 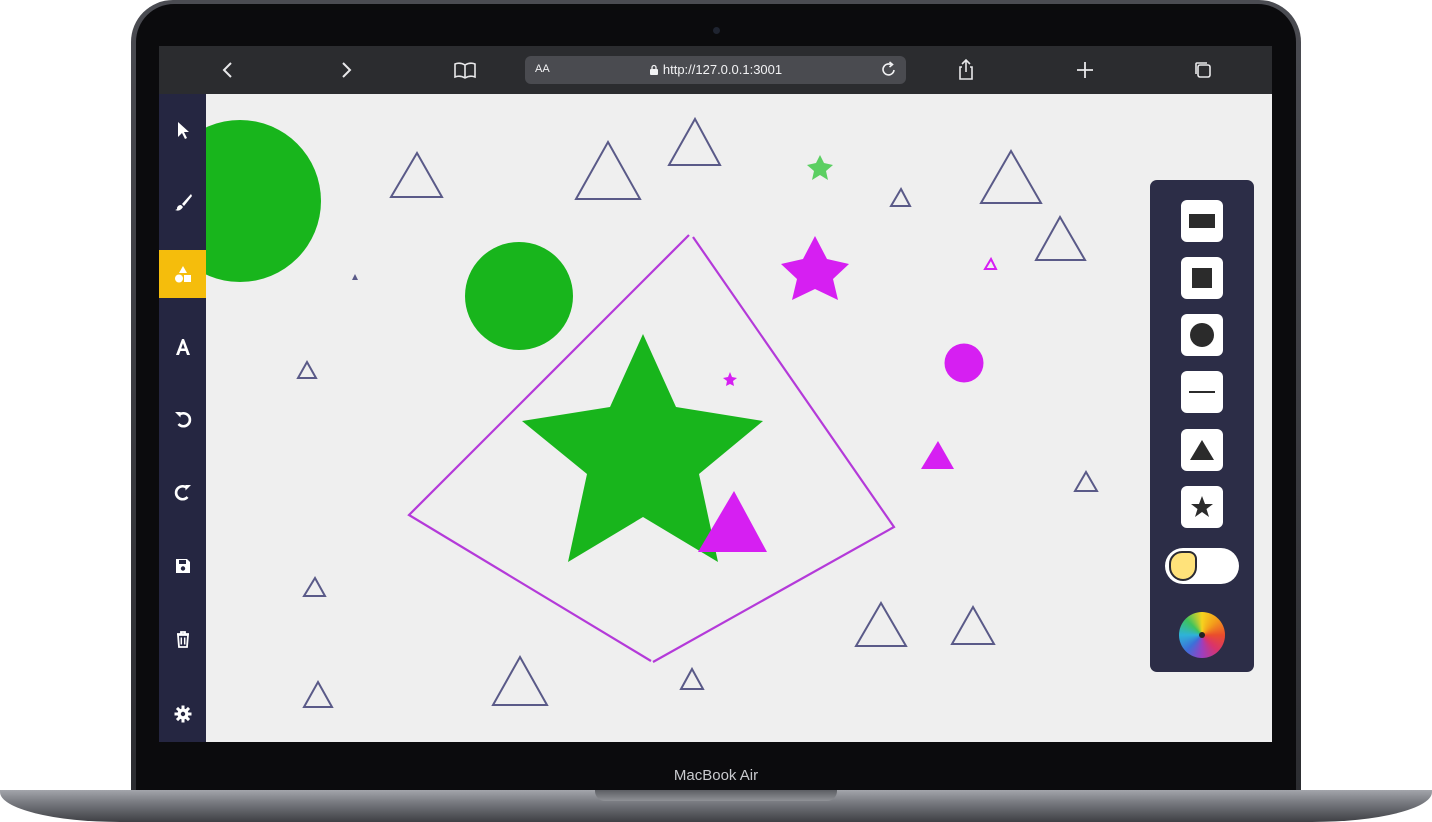 I want to click on select-tool-button, so click(x=182, y=130).